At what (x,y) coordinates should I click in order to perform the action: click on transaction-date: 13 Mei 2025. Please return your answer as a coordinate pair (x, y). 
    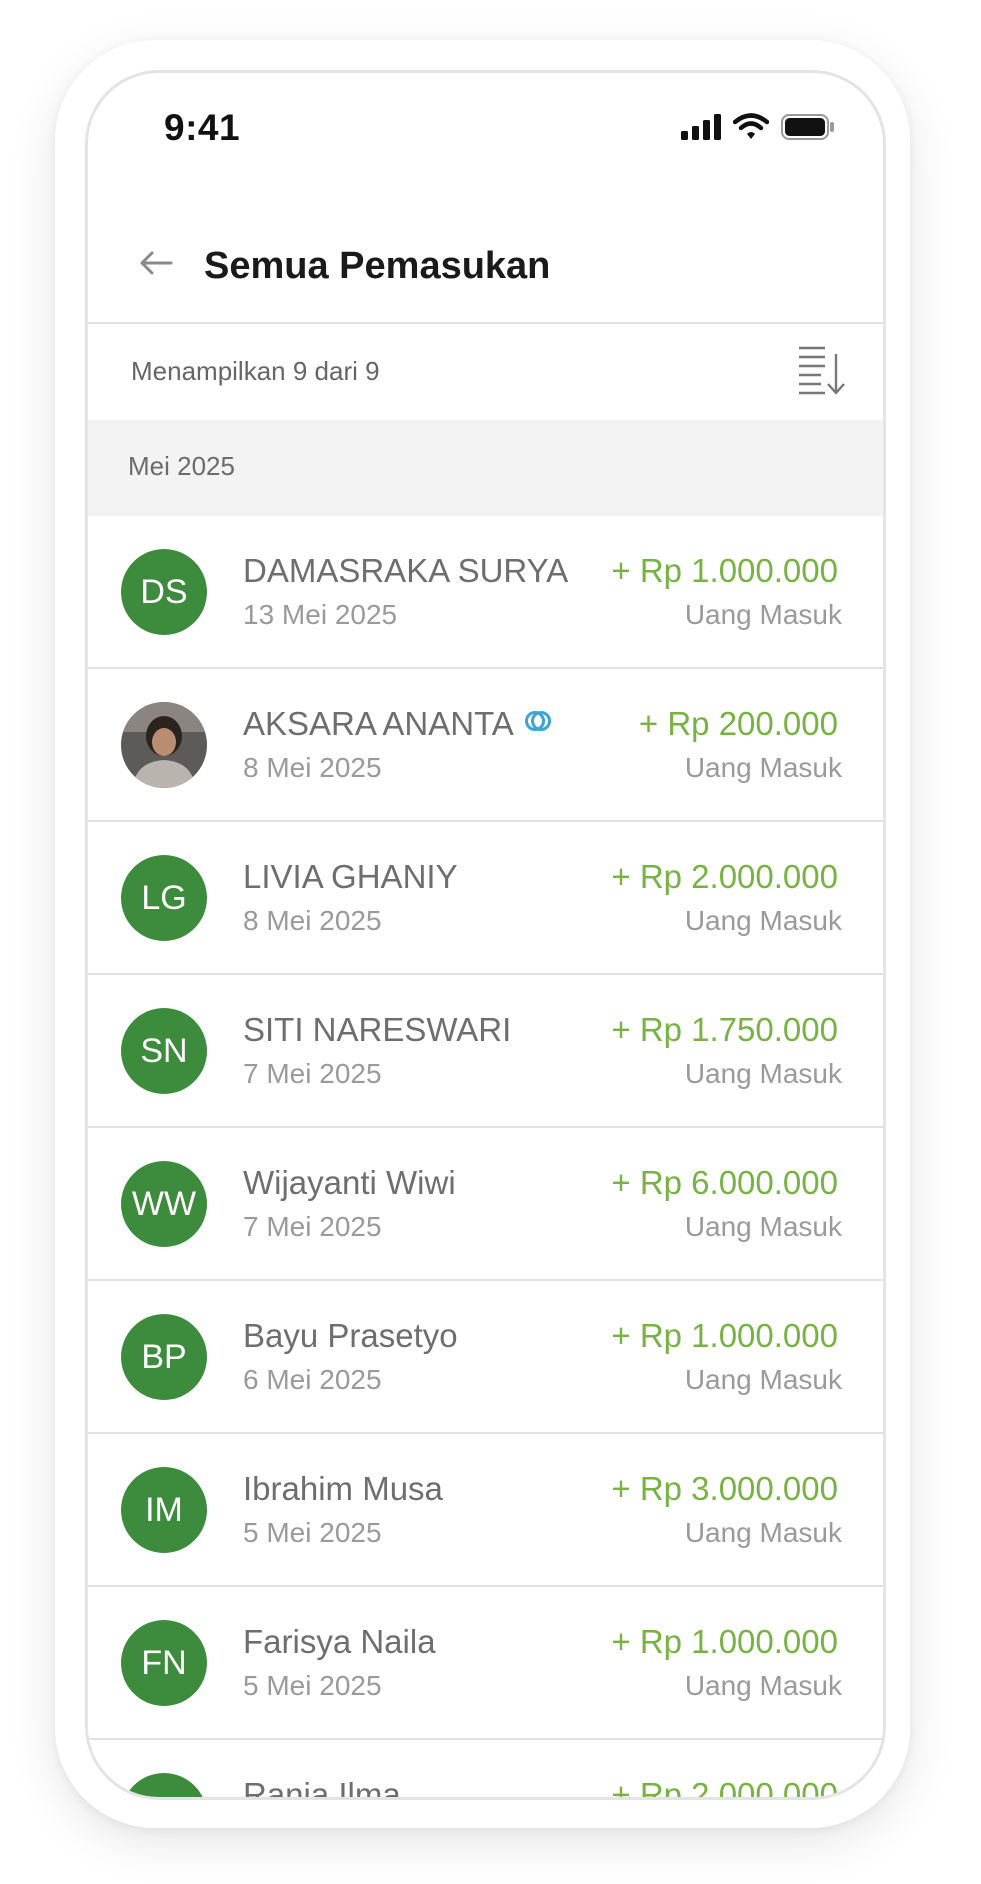
    Looking at the image, I should click on (320, 614).